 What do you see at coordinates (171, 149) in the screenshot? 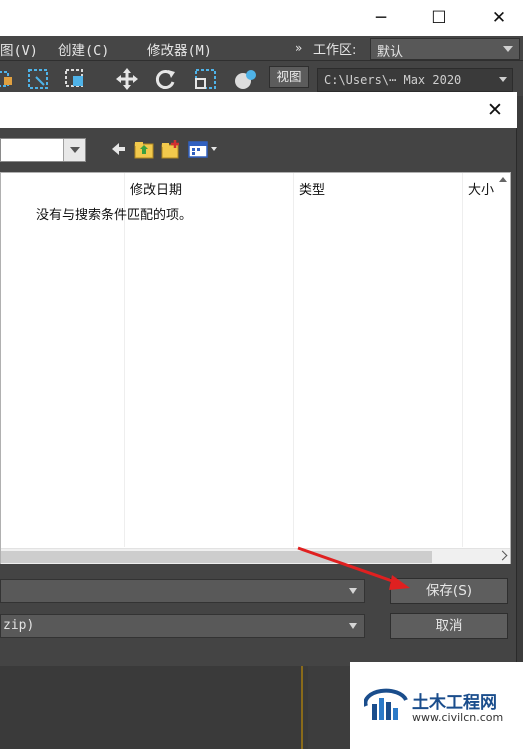
I see `new-folder-icon` at bounding box center [171, 149].